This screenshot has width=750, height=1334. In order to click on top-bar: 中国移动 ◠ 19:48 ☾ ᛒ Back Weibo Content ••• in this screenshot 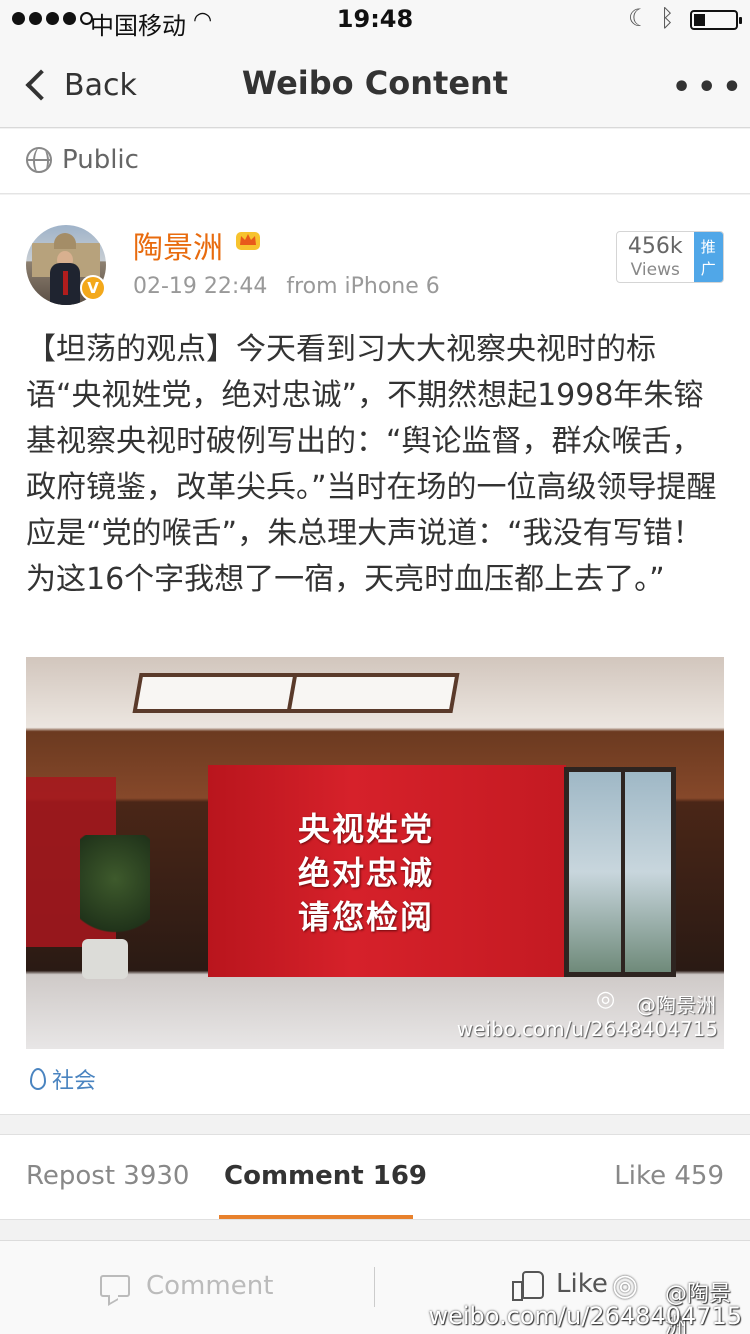, I will do `click(375, 64)`.